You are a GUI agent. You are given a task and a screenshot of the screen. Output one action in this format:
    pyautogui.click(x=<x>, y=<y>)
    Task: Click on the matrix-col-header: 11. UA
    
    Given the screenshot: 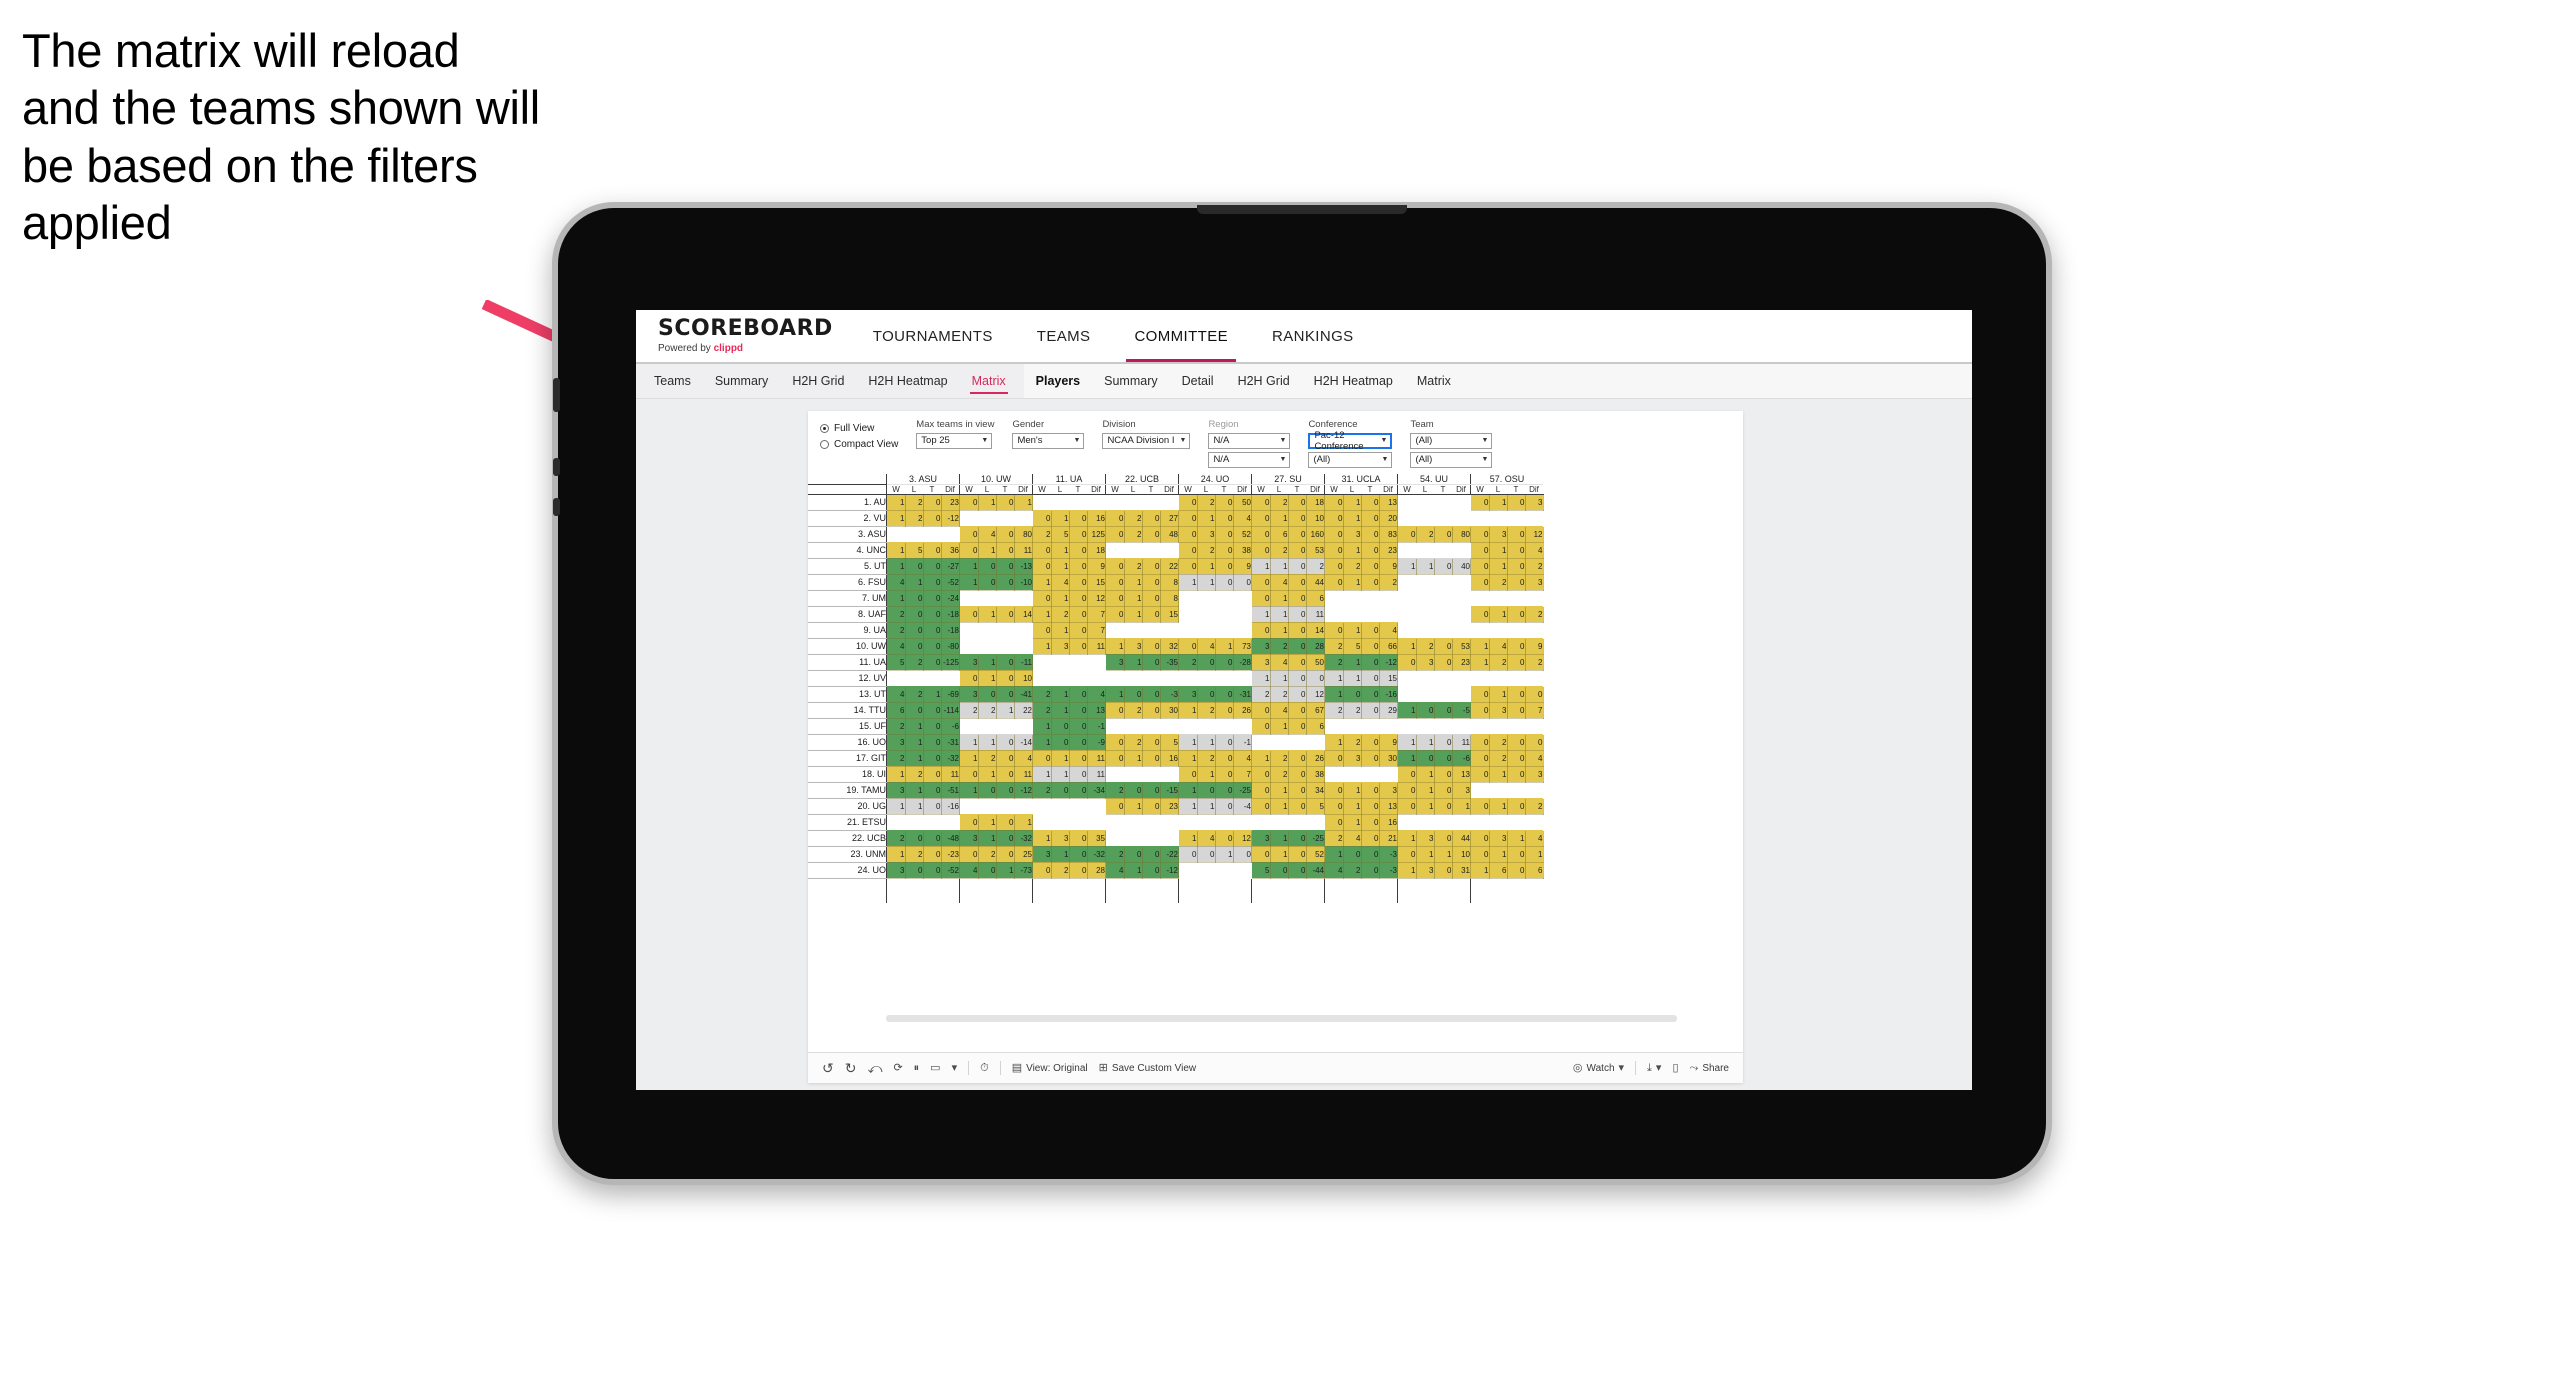 What is the action you would take?
    pyautogui.click(x=1069, y=479)
    